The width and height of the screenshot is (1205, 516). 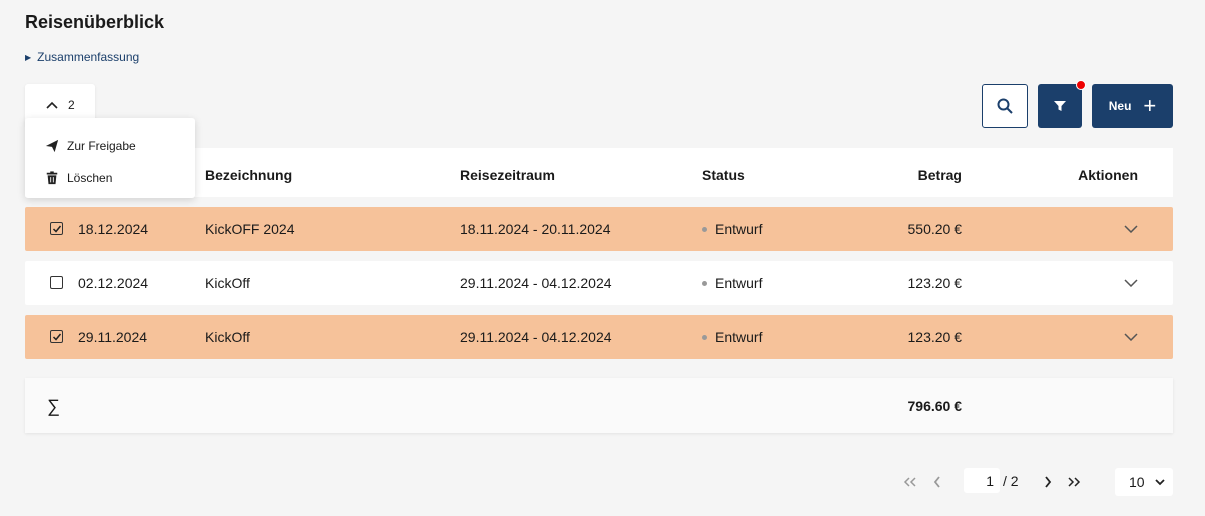 I want to click on sum-row: ∑ 796.60 €, so click(x=599, y=405).